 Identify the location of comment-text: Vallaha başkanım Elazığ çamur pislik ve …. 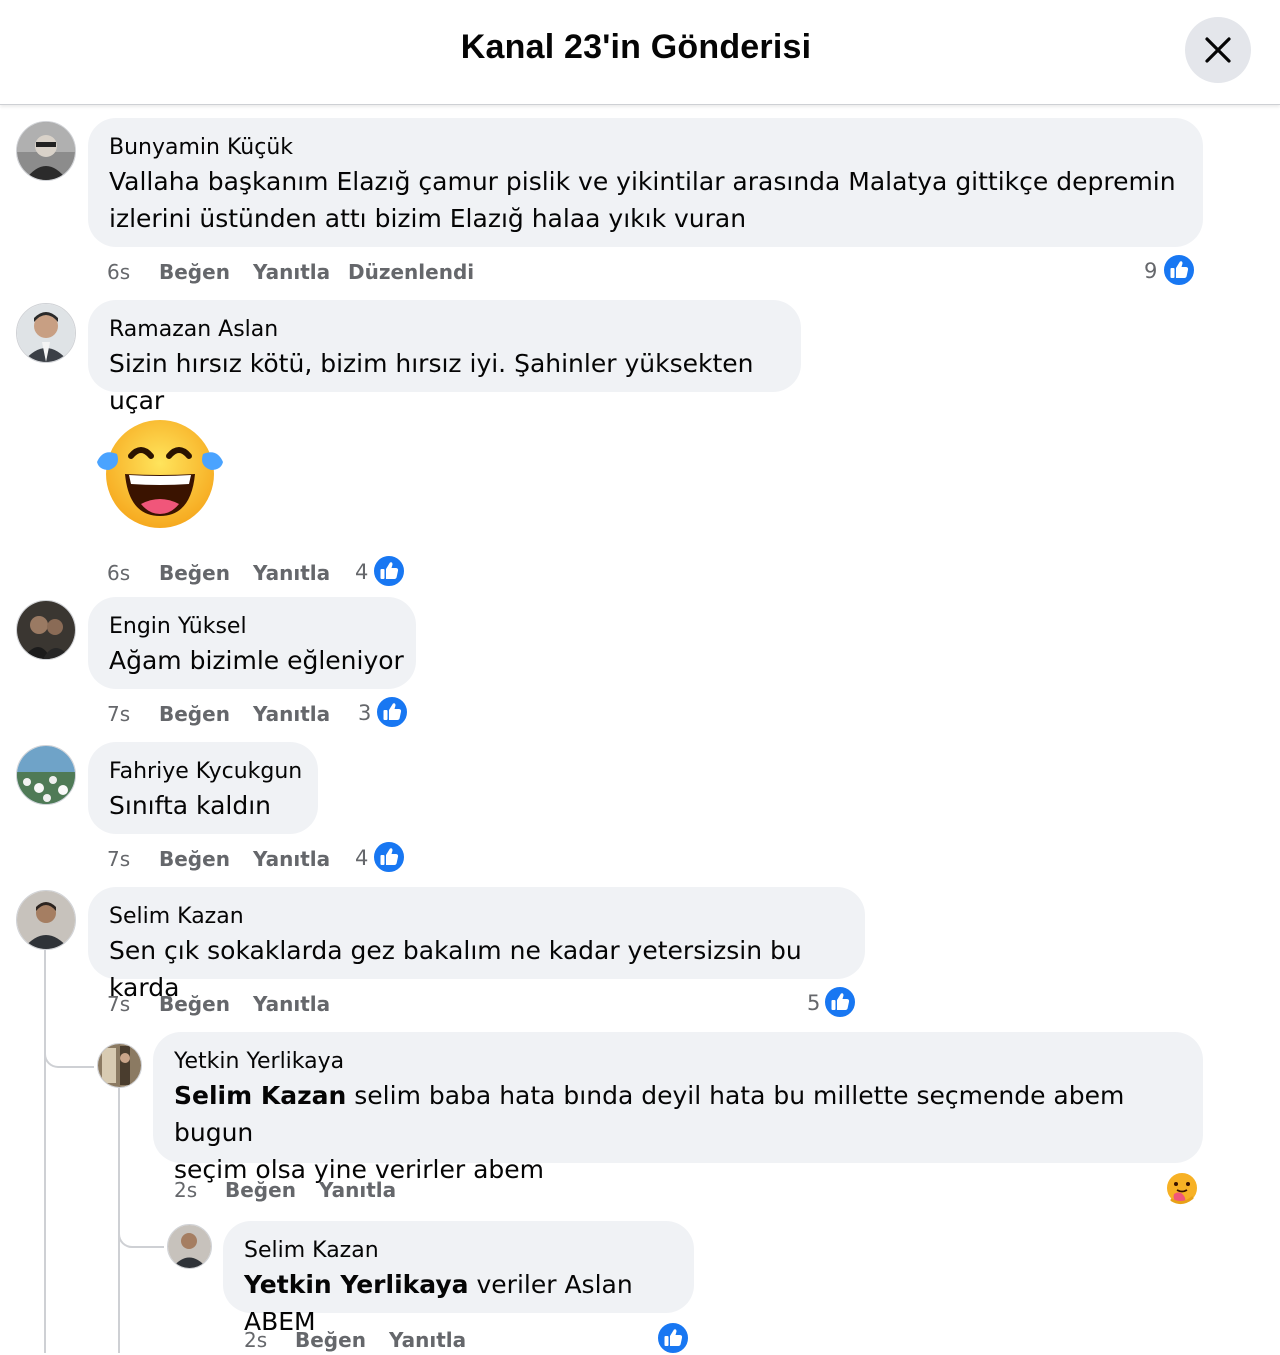
(642, 200).